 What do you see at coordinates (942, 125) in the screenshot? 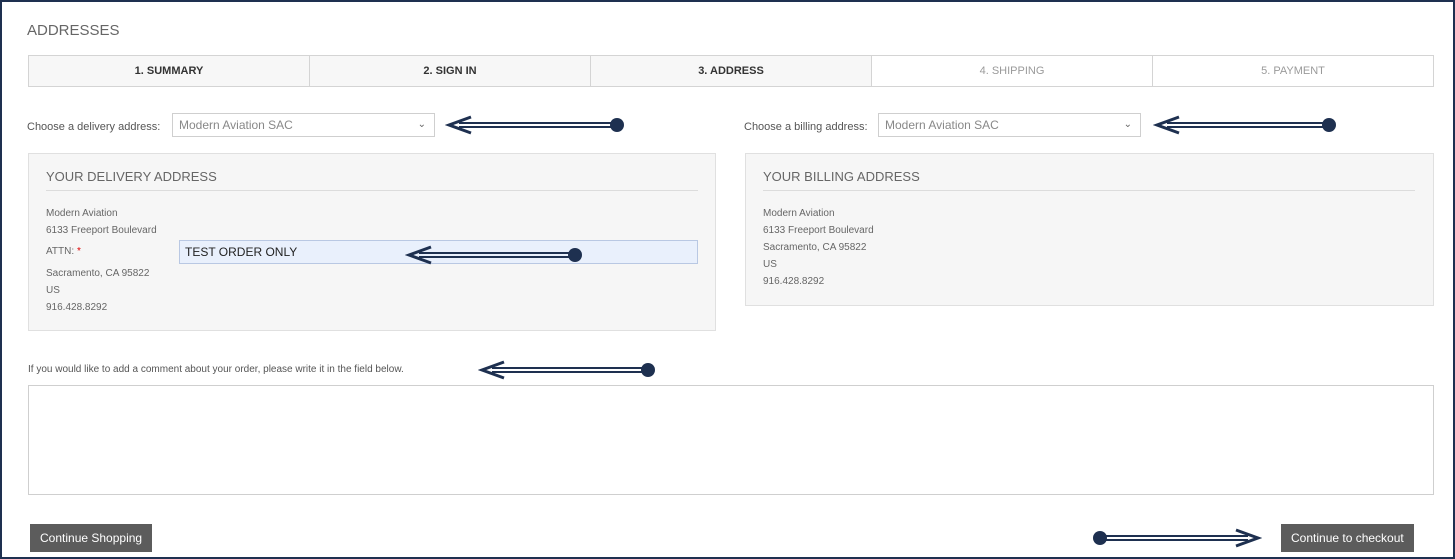
I see `billing-address-selected: Modern Aviation SAC` at bounding box center [942, 125].